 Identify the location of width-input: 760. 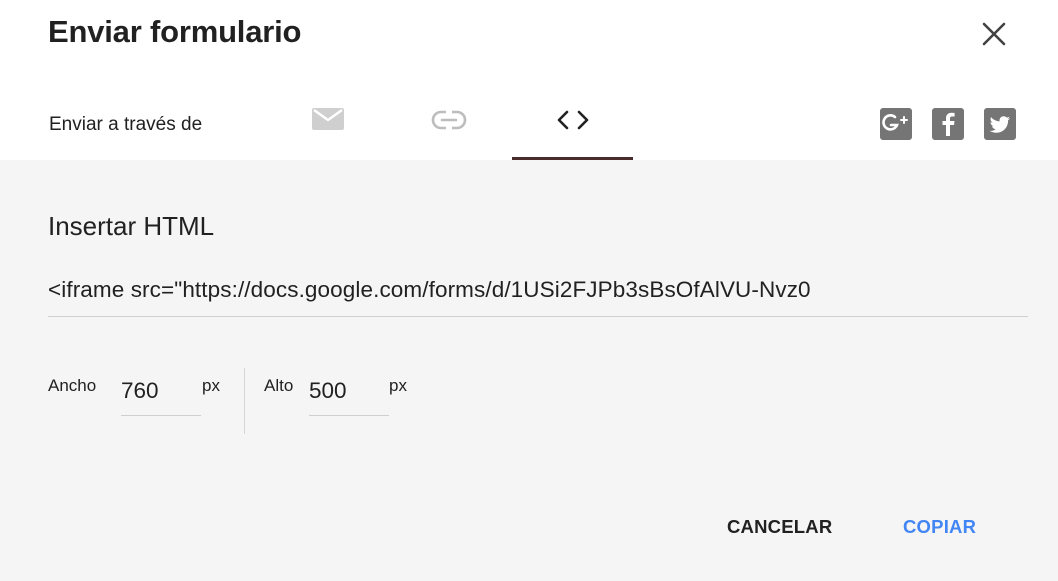
(161, 396).